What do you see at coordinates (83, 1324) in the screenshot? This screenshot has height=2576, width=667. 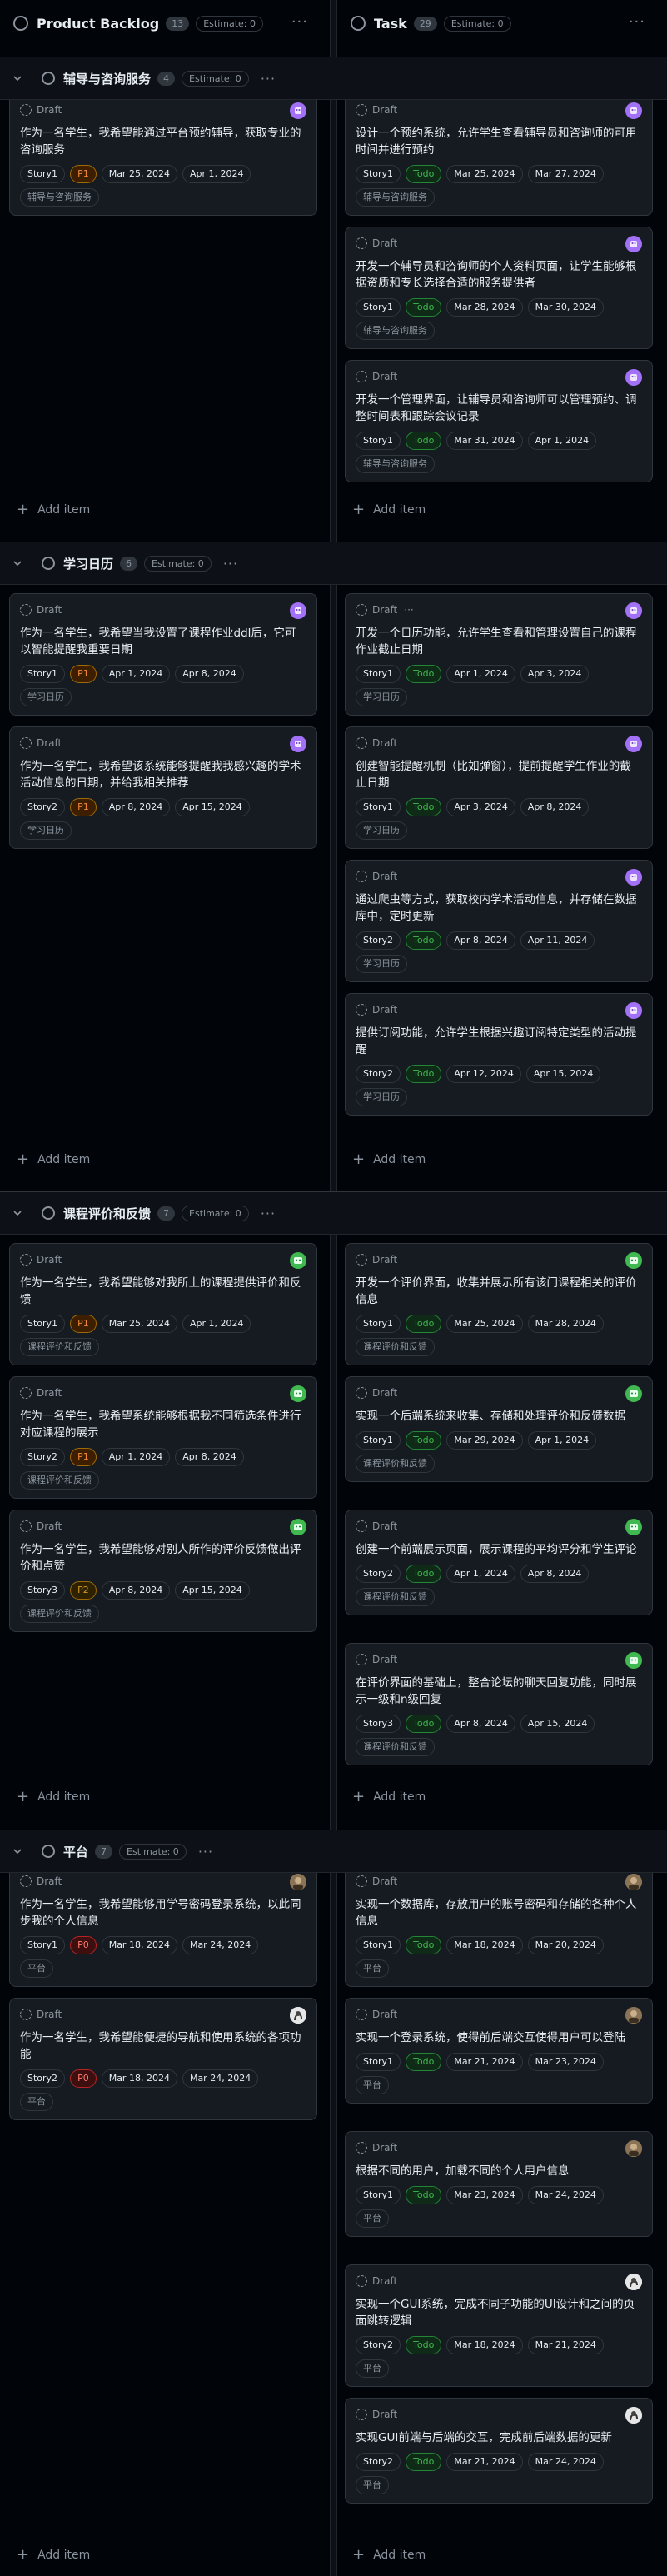 I see `priority-tag: P1` at bounding box center [83, 1324].